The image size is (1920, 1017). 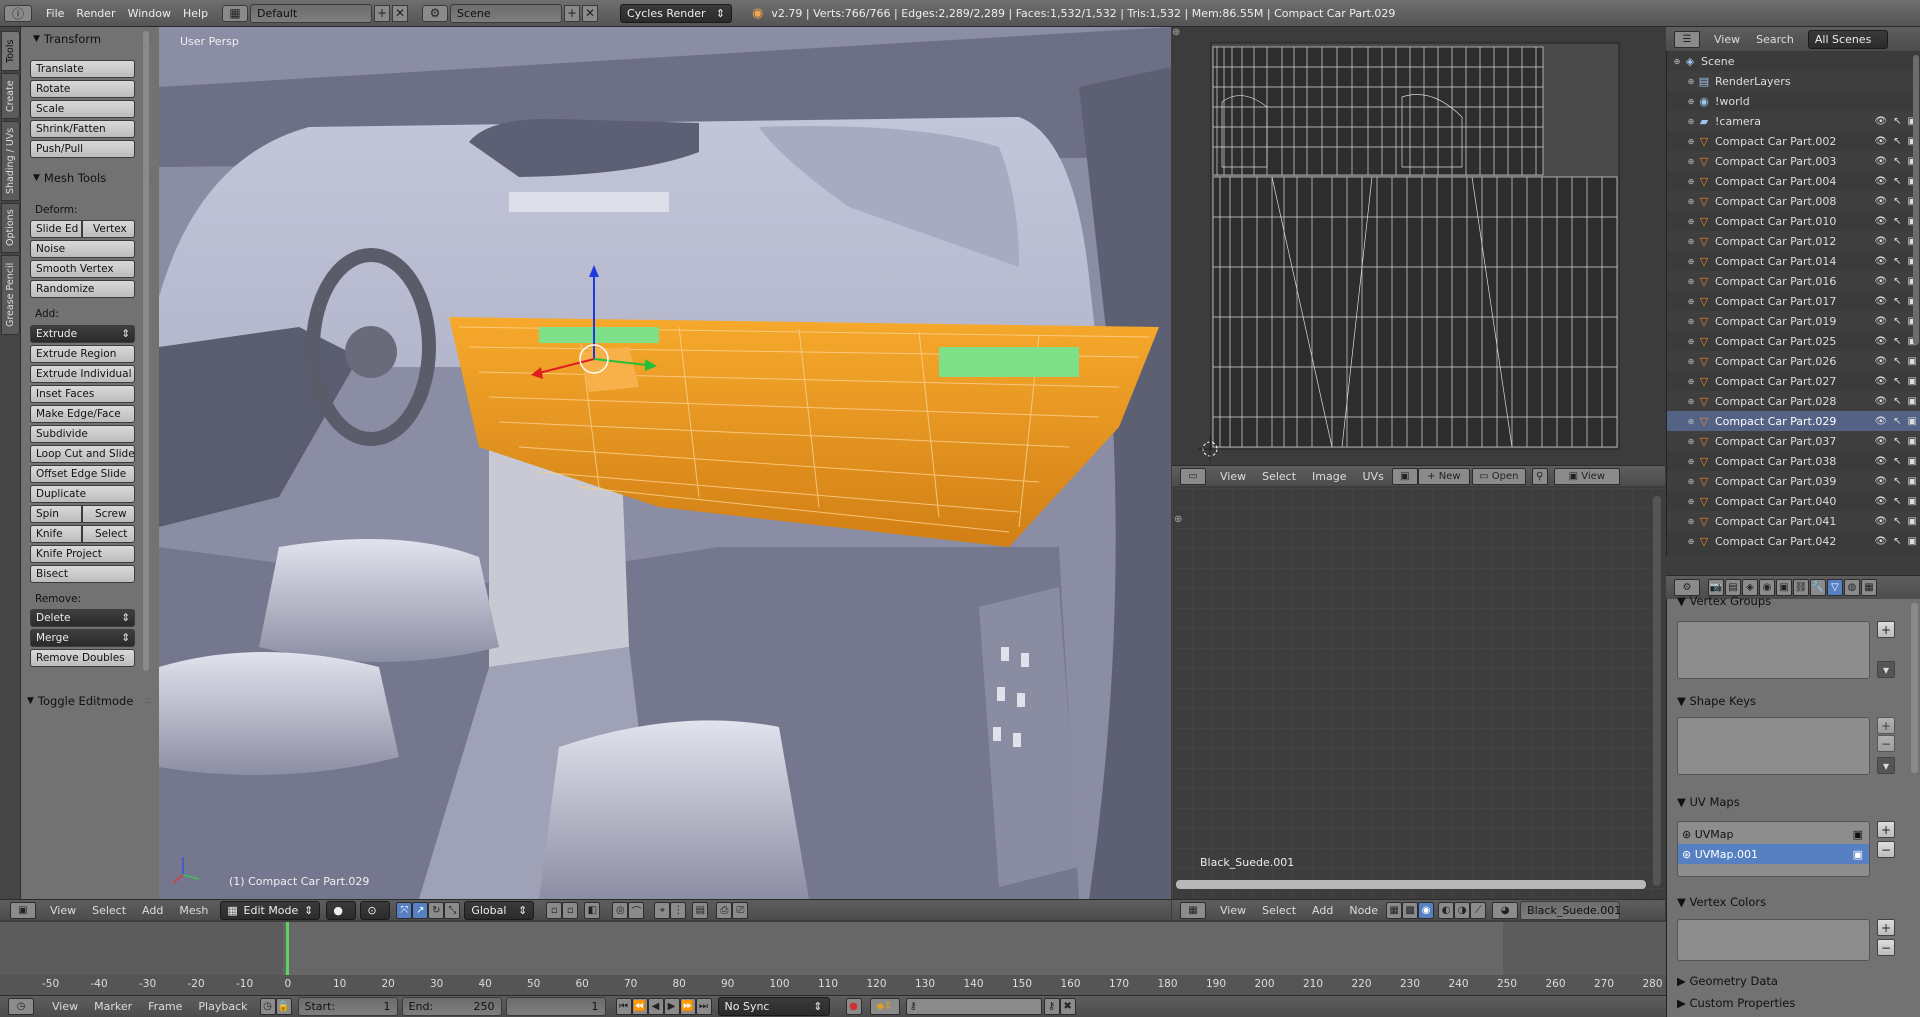 What do you see at coordinates (1785, 802) in the screenshot?
I see `panel-uv-maps-header: ▼ UV Maps` at bounding box center [1785, 802].